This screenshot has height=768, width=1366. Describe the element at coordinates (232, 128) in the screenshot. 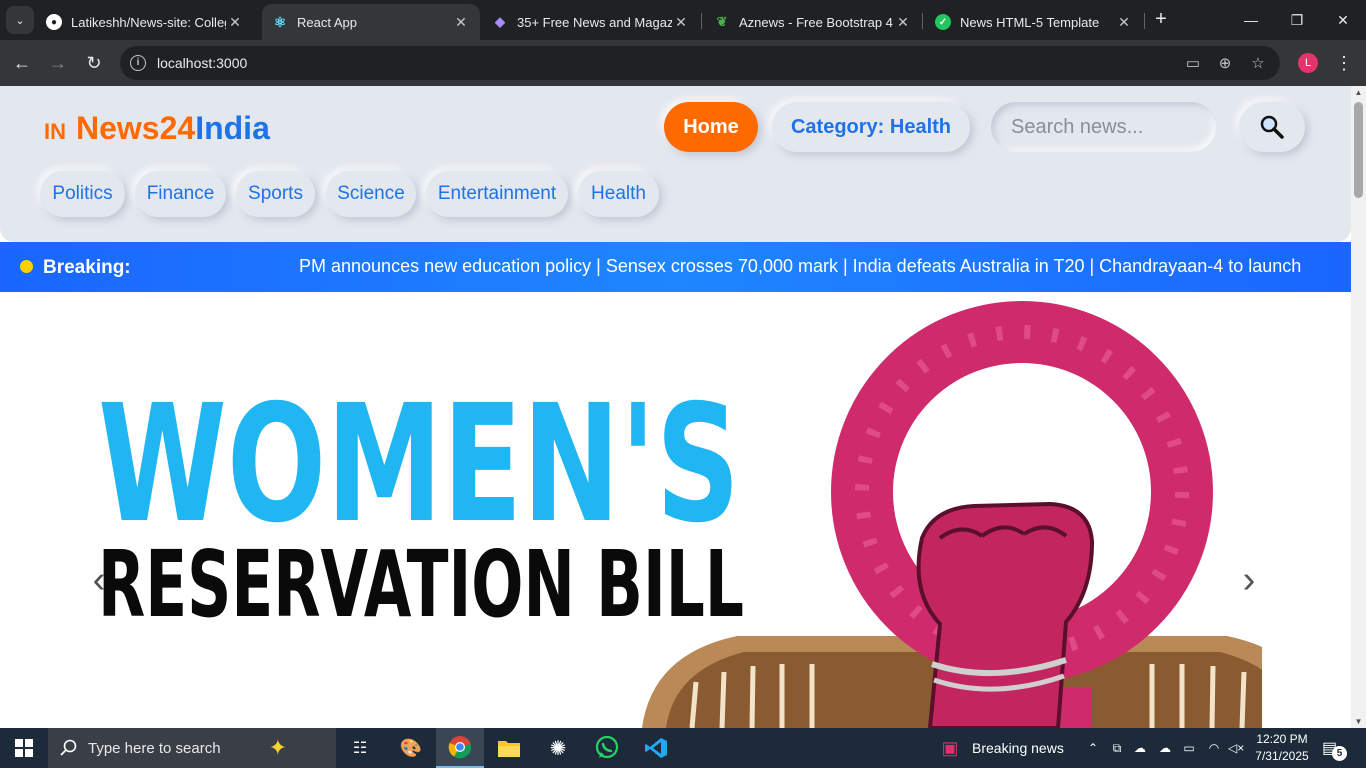

I see `brand-name-part2: India` at that location.